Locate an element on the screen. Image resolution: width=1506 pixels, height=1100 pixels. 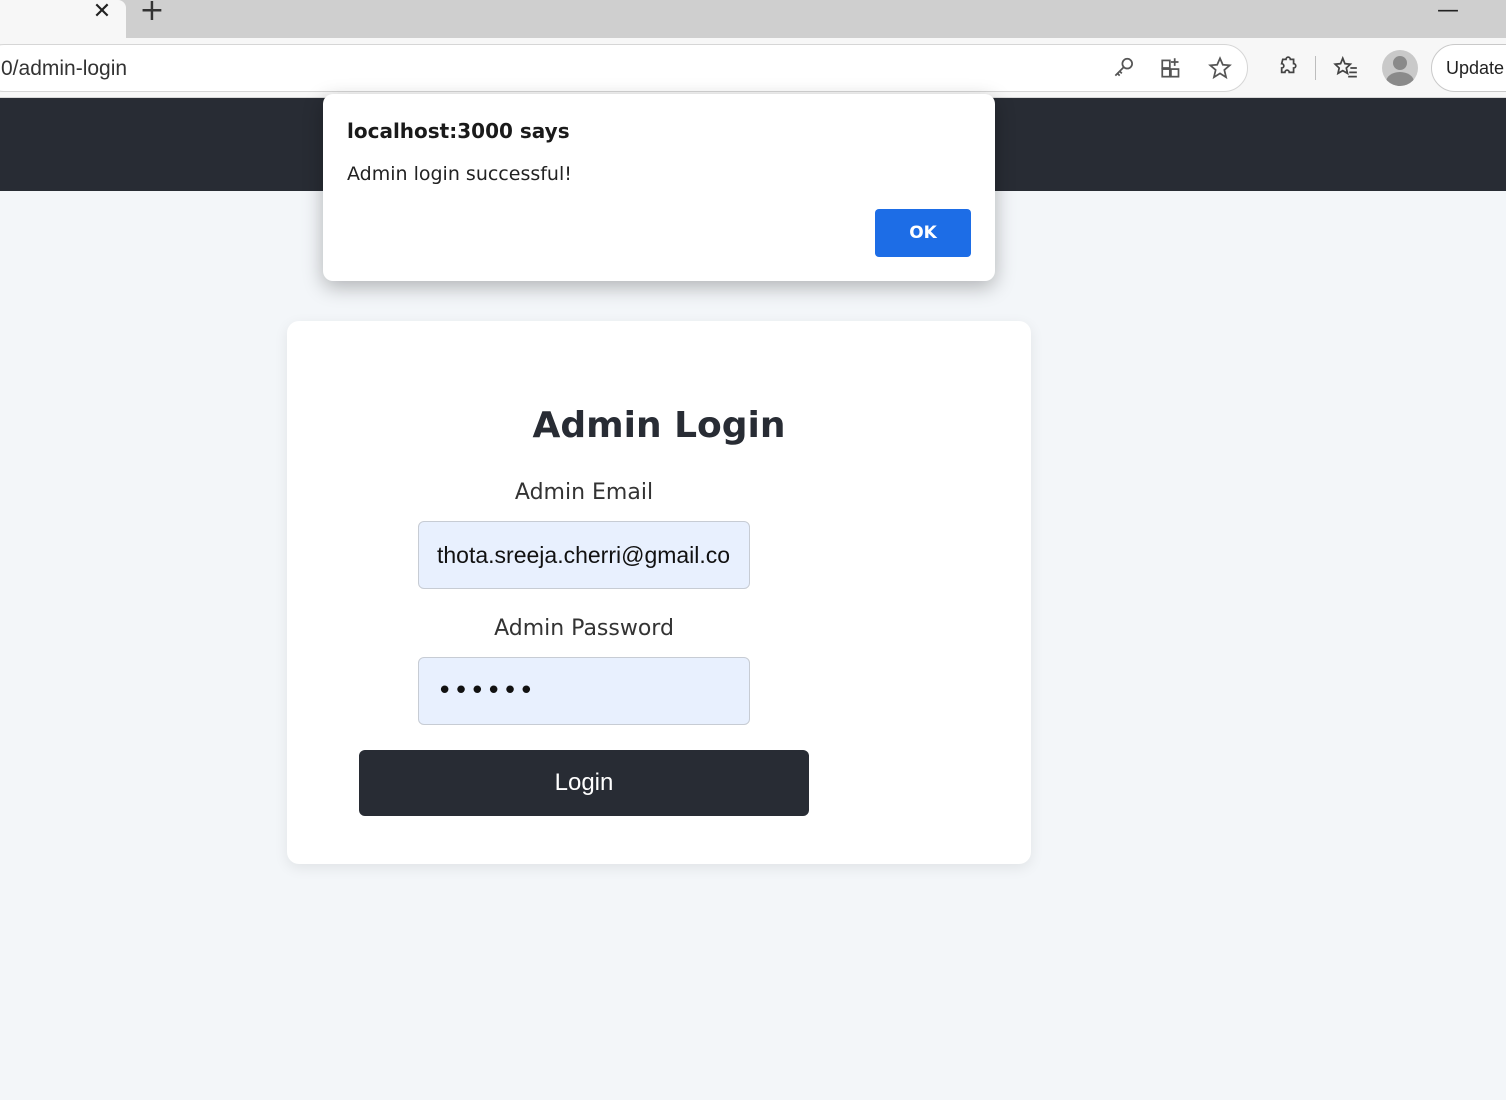
profile-avatar is located at coordinates (1400, 68).